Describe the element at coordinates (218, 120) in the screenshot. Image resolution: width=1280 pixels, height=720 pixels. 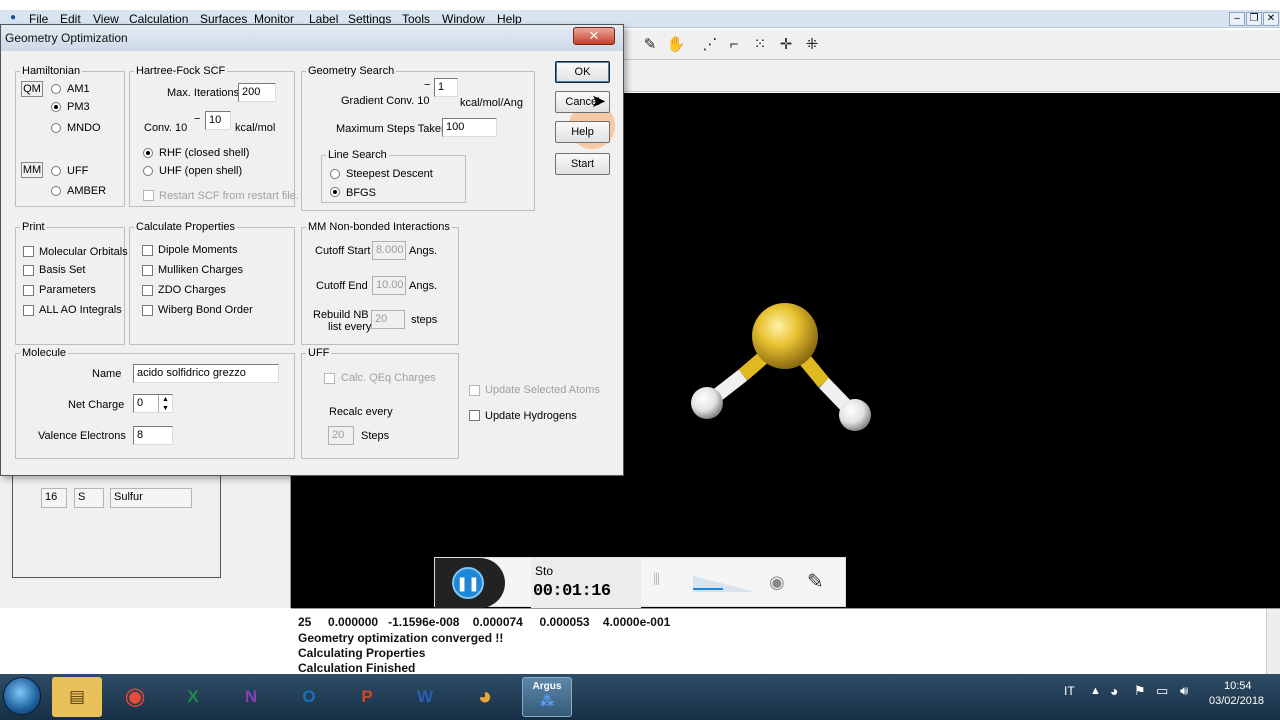
I see `scf-conv-exponent-input: 10` at that location.